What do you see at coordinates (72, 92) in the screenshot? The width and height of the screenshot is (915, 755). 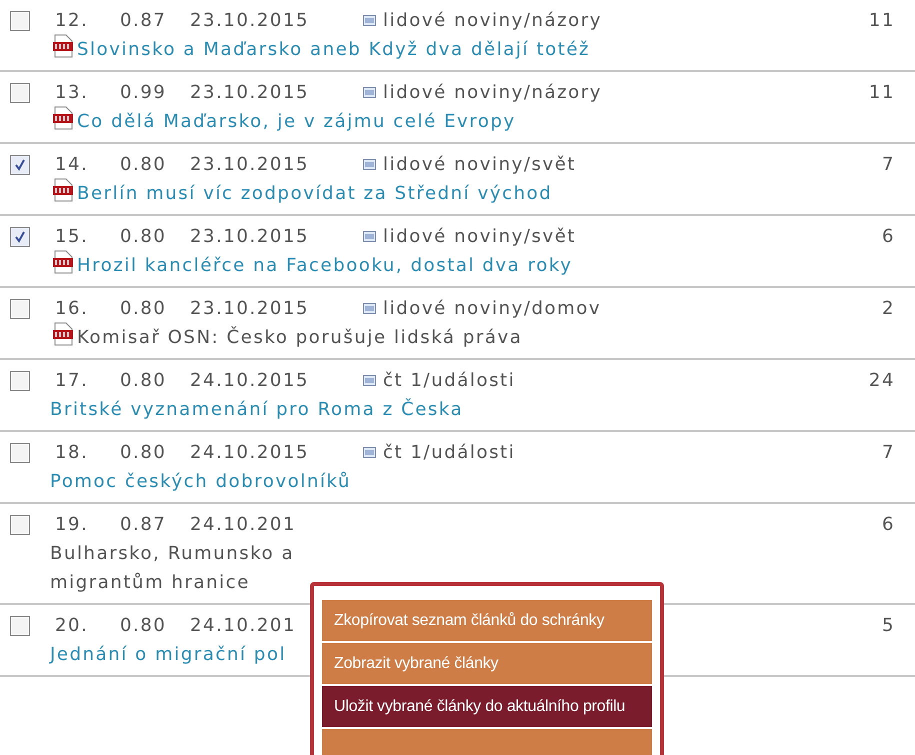 I see `row-number: 13.` at bounding box center [72, 92].